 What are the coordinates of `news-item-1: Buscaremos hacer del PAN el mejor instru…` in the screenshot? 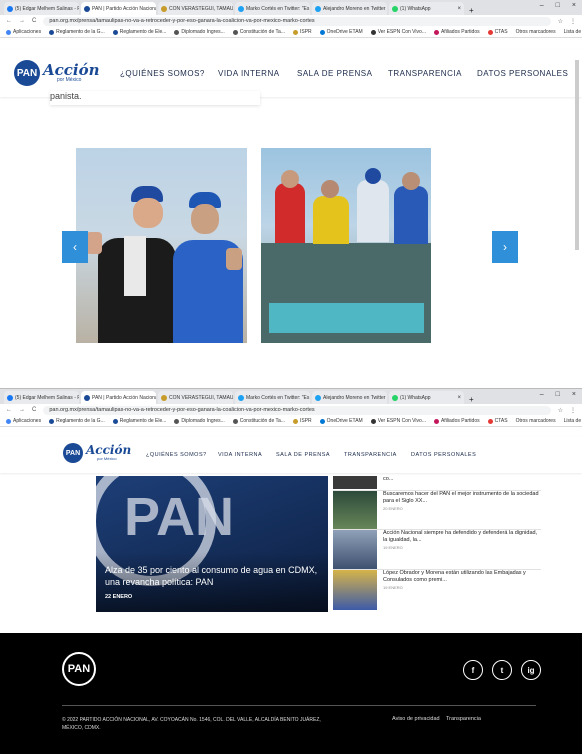 It's located at (437, 511).